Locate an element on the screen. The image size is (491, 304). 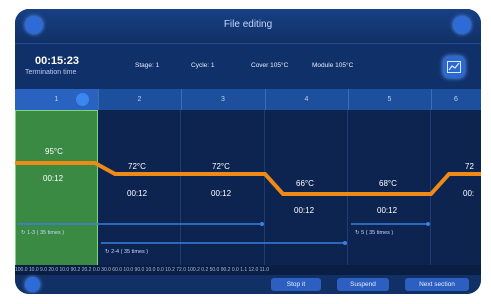
step-number: 4 is located at coordinates (306, 99).